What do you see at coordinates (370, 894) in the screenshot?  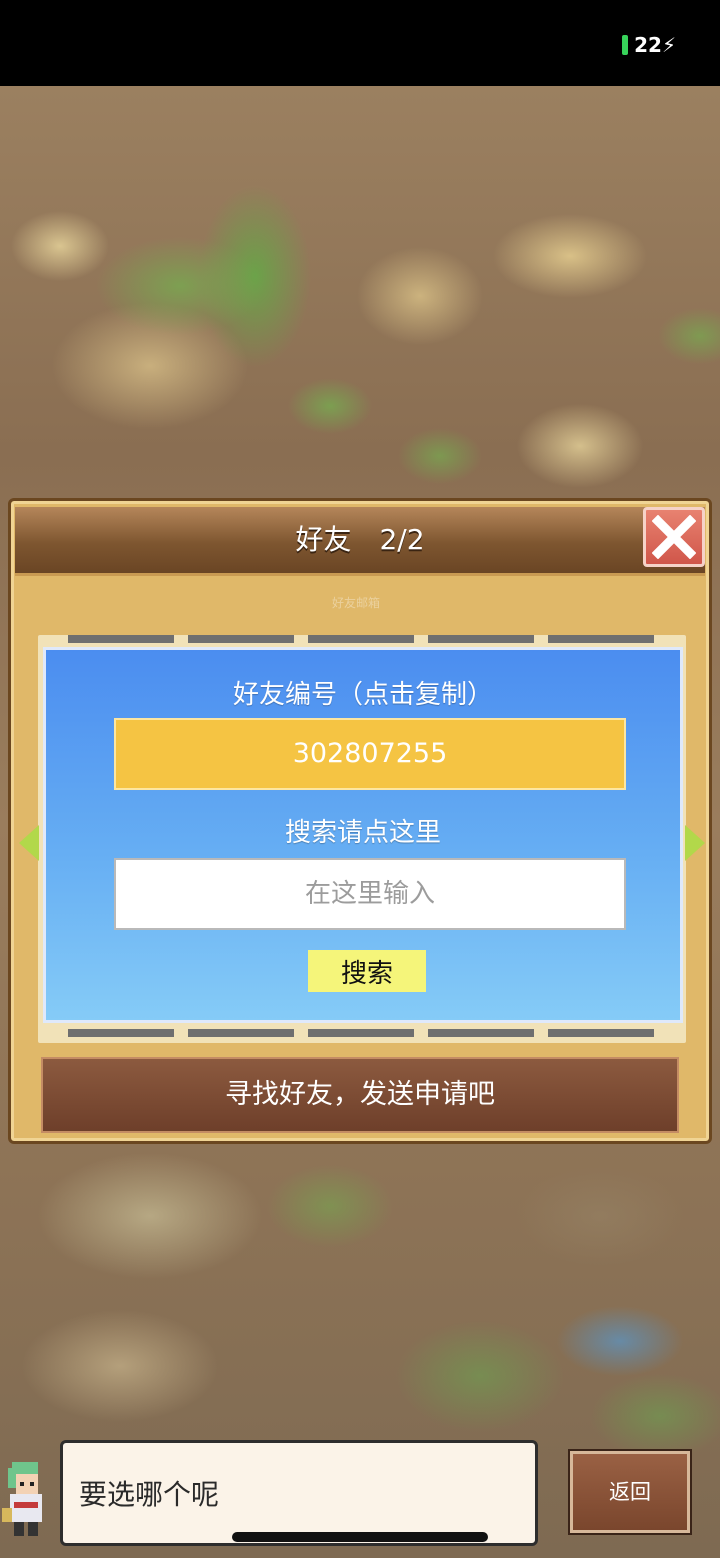 I see `search-input` at bounding box center [370, 894].